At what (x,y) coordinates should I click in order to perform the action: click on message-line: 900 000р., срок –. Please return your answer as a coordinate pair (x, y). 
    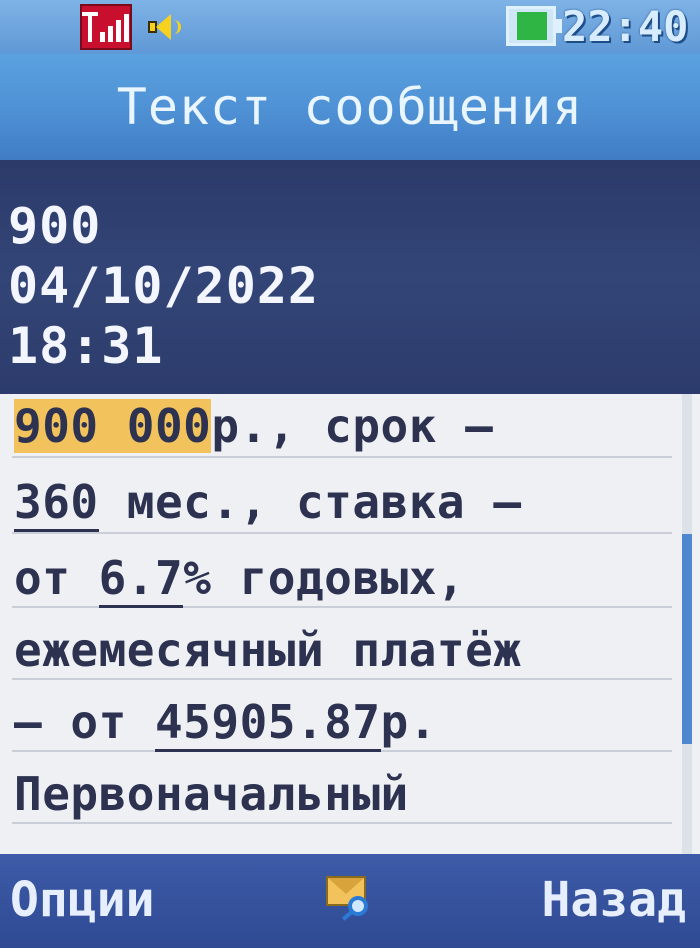
    Looking at the image, I should click on (253, 426).